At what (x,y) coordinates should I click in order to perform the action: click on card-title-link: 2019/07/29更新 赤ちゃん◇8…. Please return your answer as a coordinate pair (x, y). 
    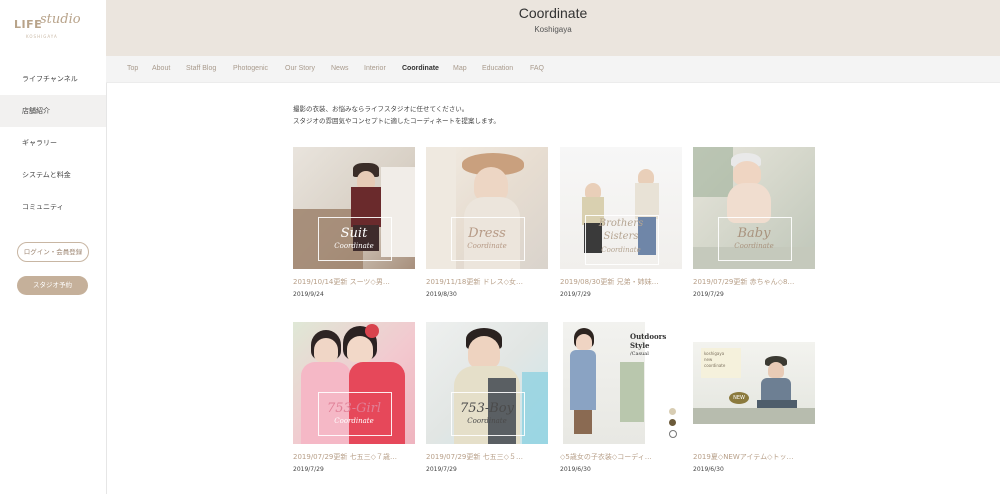
    Looking at the image, I should click on (754, 282).